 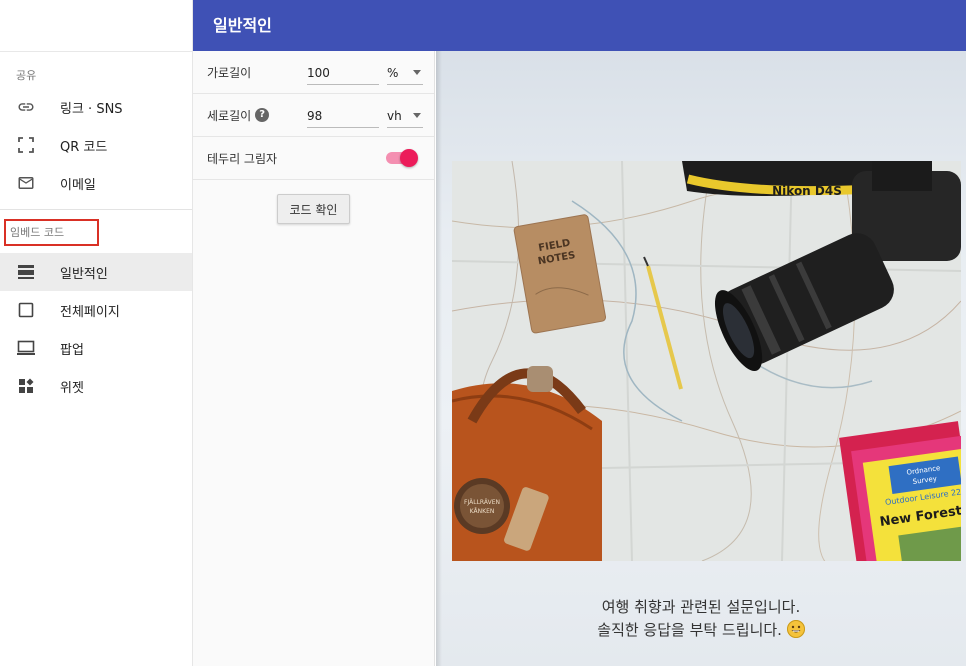 What do you see at coordinates (394, 115) in the screenshot?
I see `height-unit-value: vh` at bounding box center [394, 115].